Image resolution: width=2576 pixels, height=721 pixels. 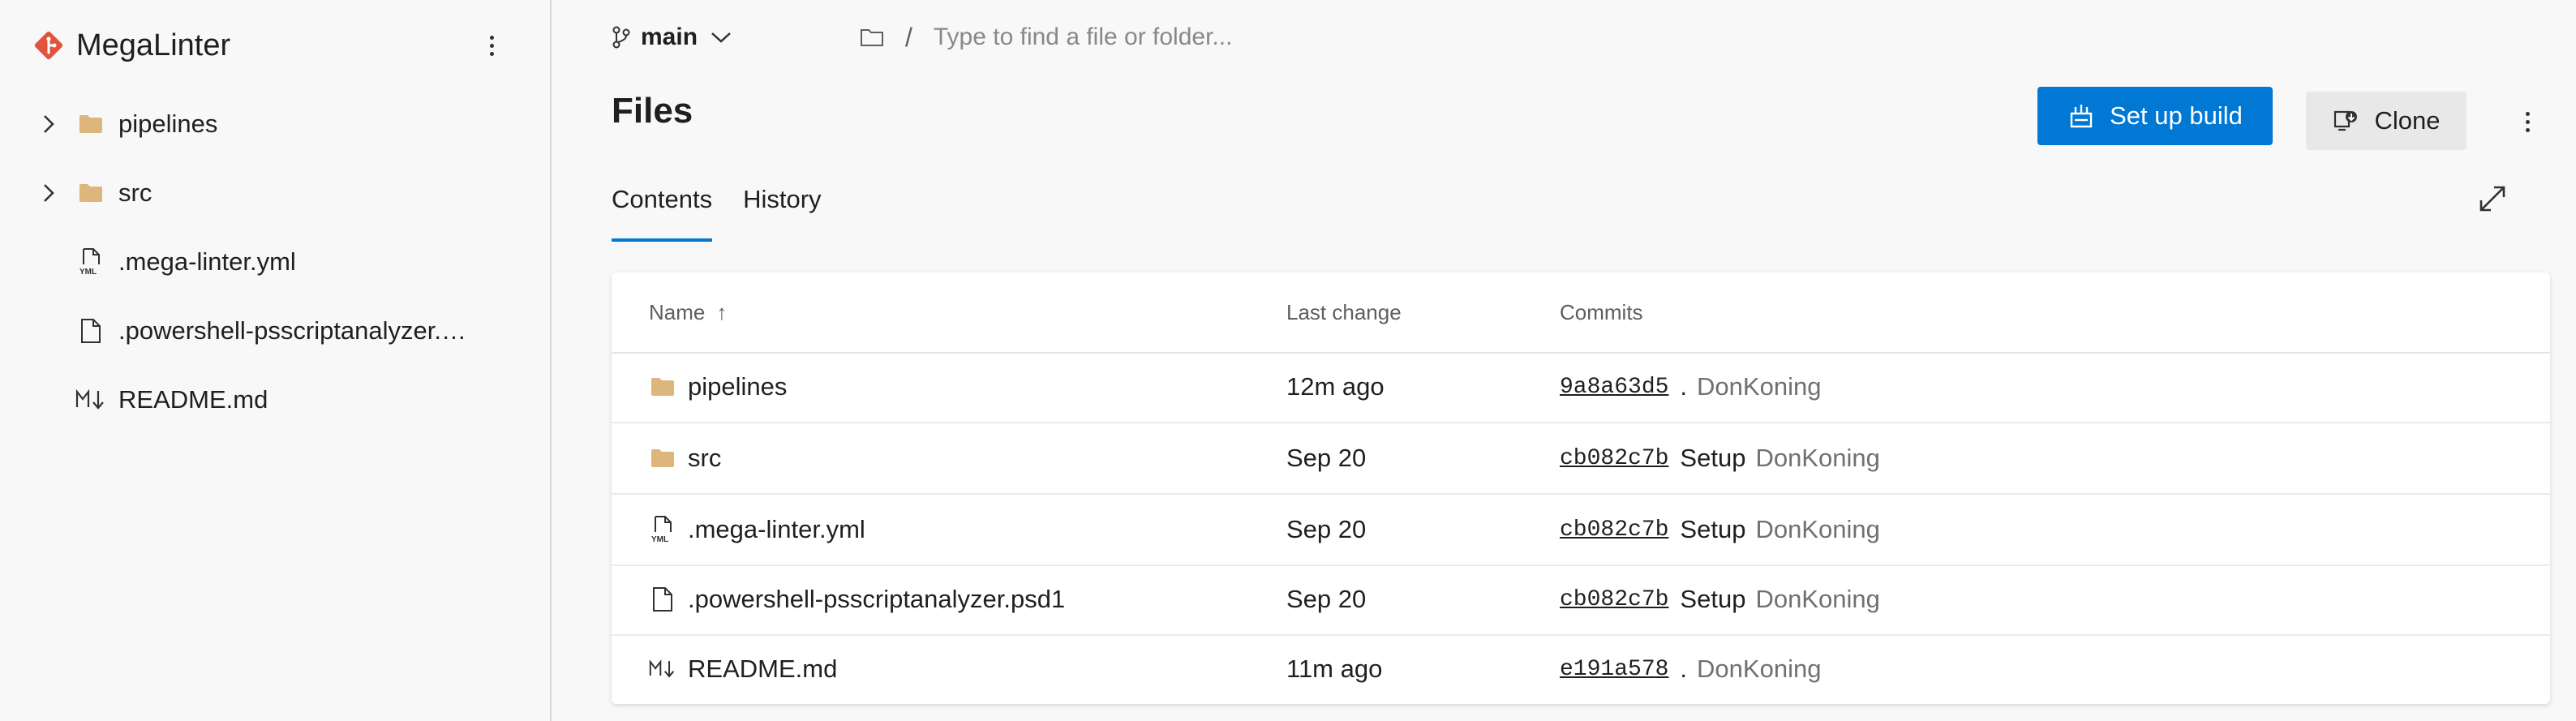 I want to click on tab-history: History, so click(x=782, y=212).